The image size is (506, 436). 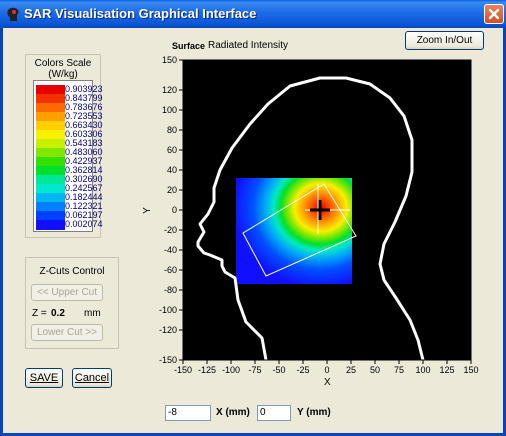 I want to click on y-tick-marks, so click(x=181, y=210).